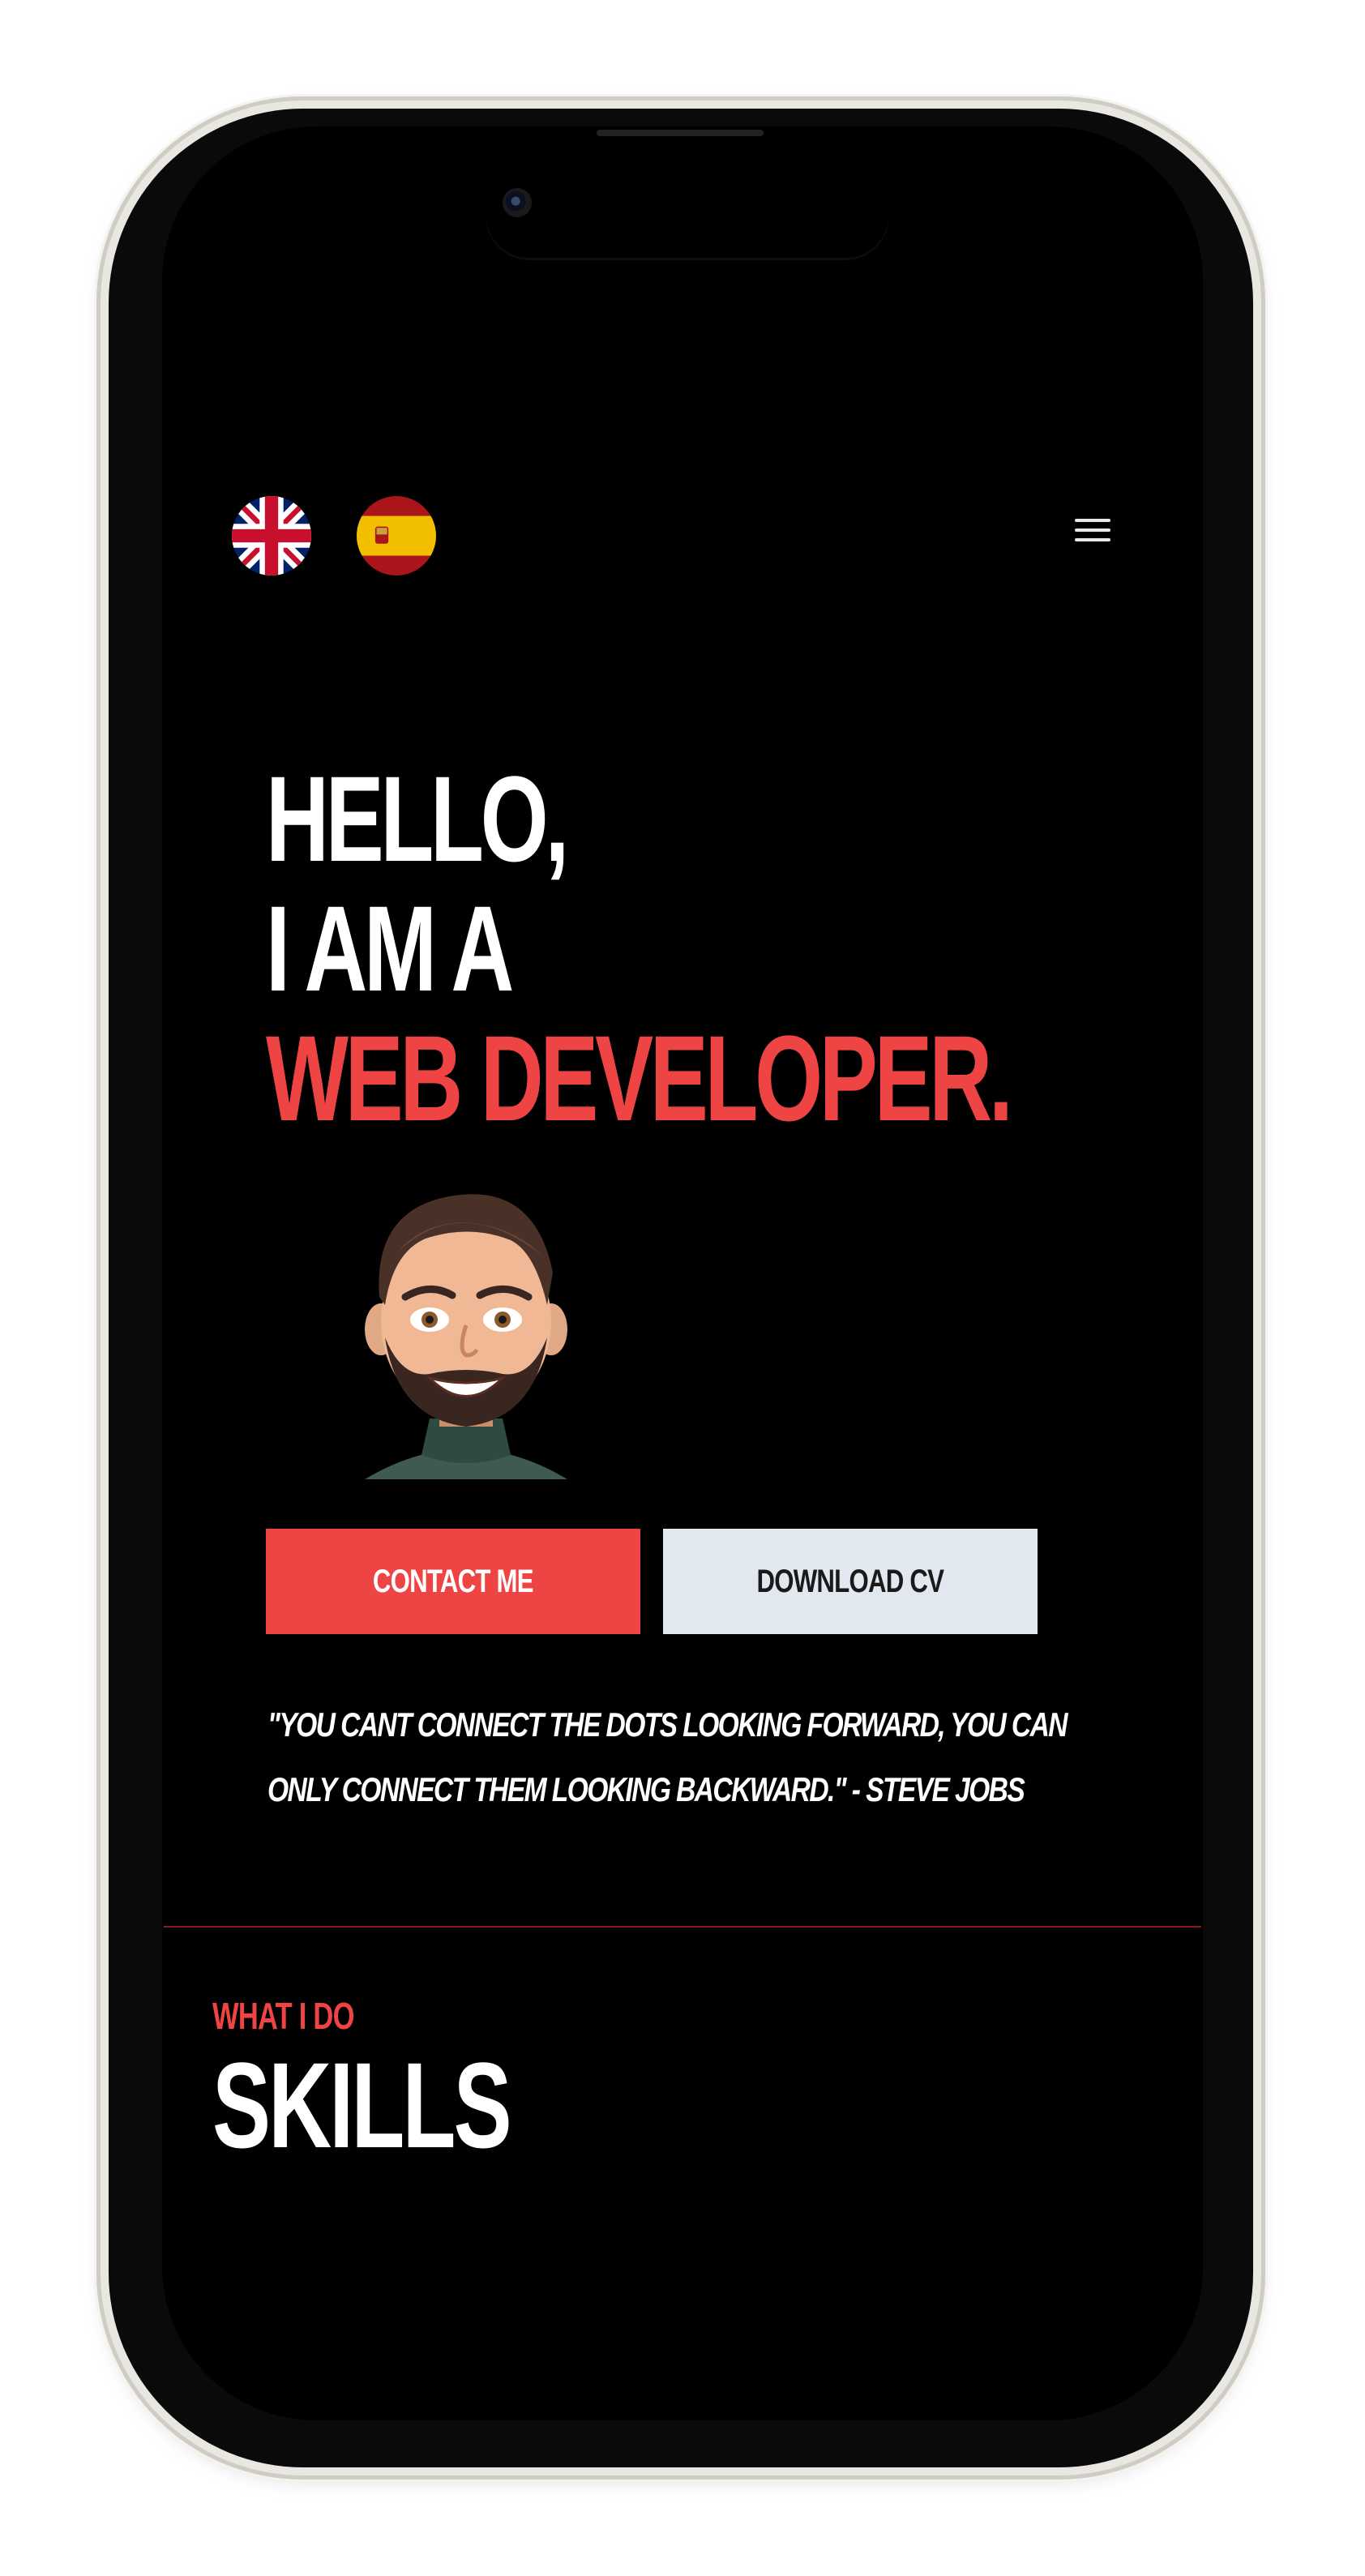 The height and width of the screenshot is (2576, 1365). Describe the element at coordinates (682, 1927) in the screenshot. I see `section-divider` at that location.